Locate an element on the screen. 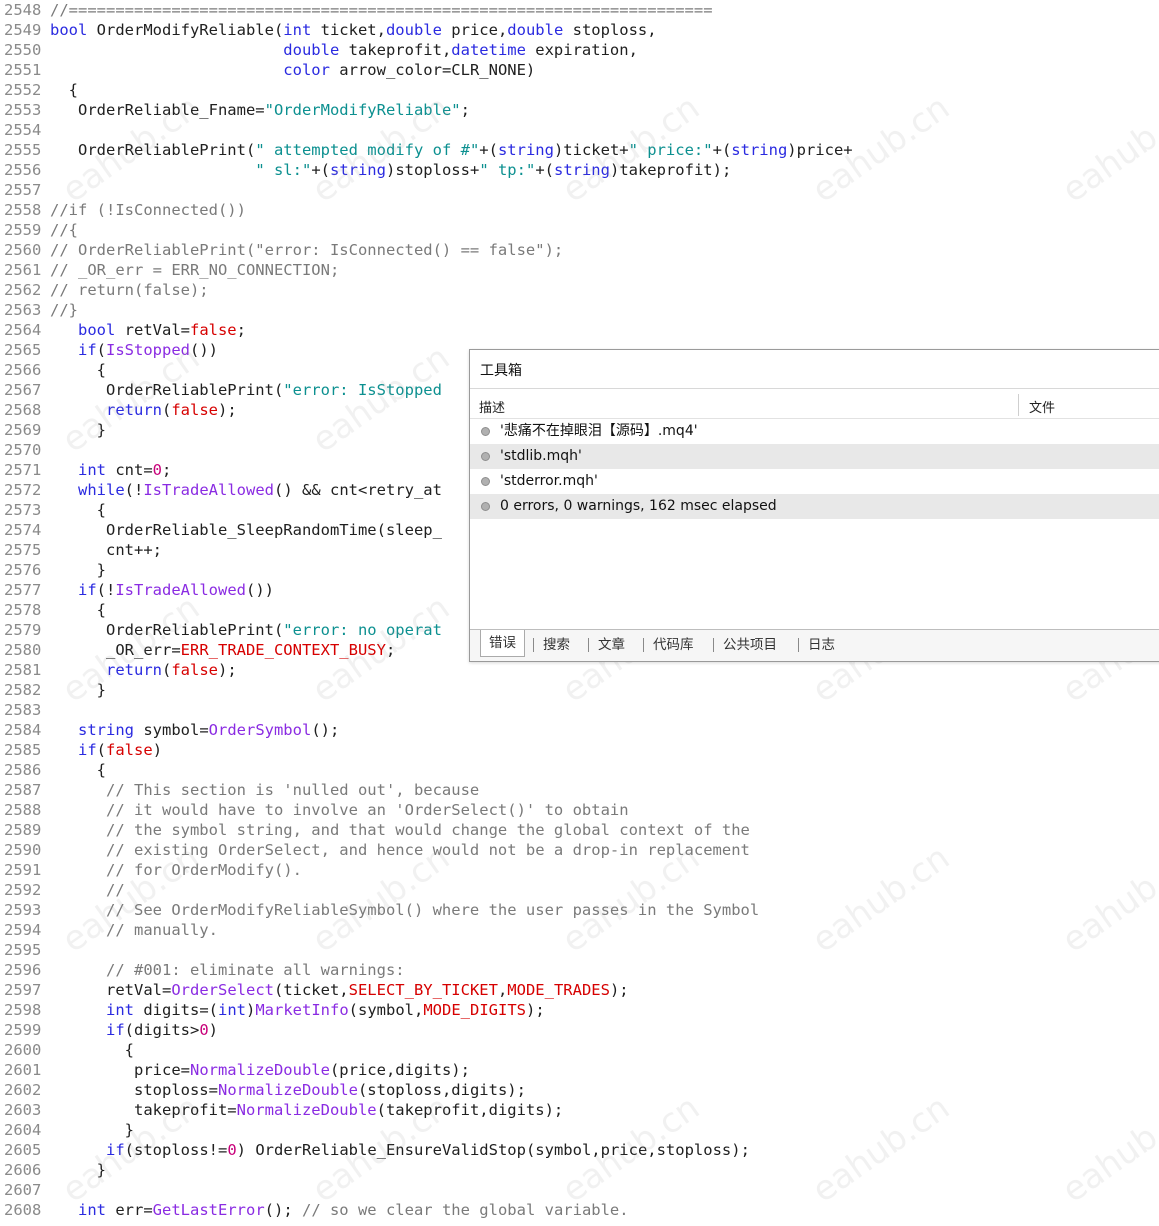  code-text: price=NormalizeDouble(price,digits); is located at coordinates (260, 1070).